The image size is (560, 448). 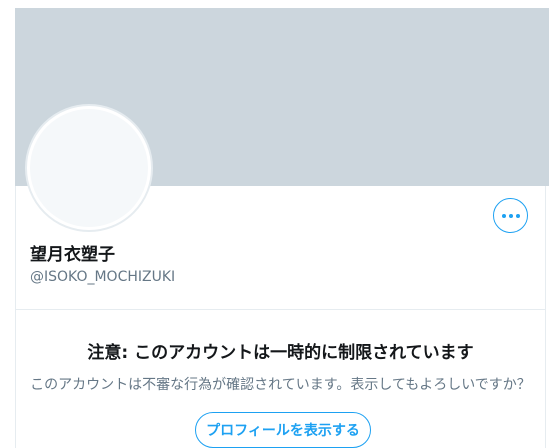 I want to click on default-avatar-icon, so click(x=89, y=168).